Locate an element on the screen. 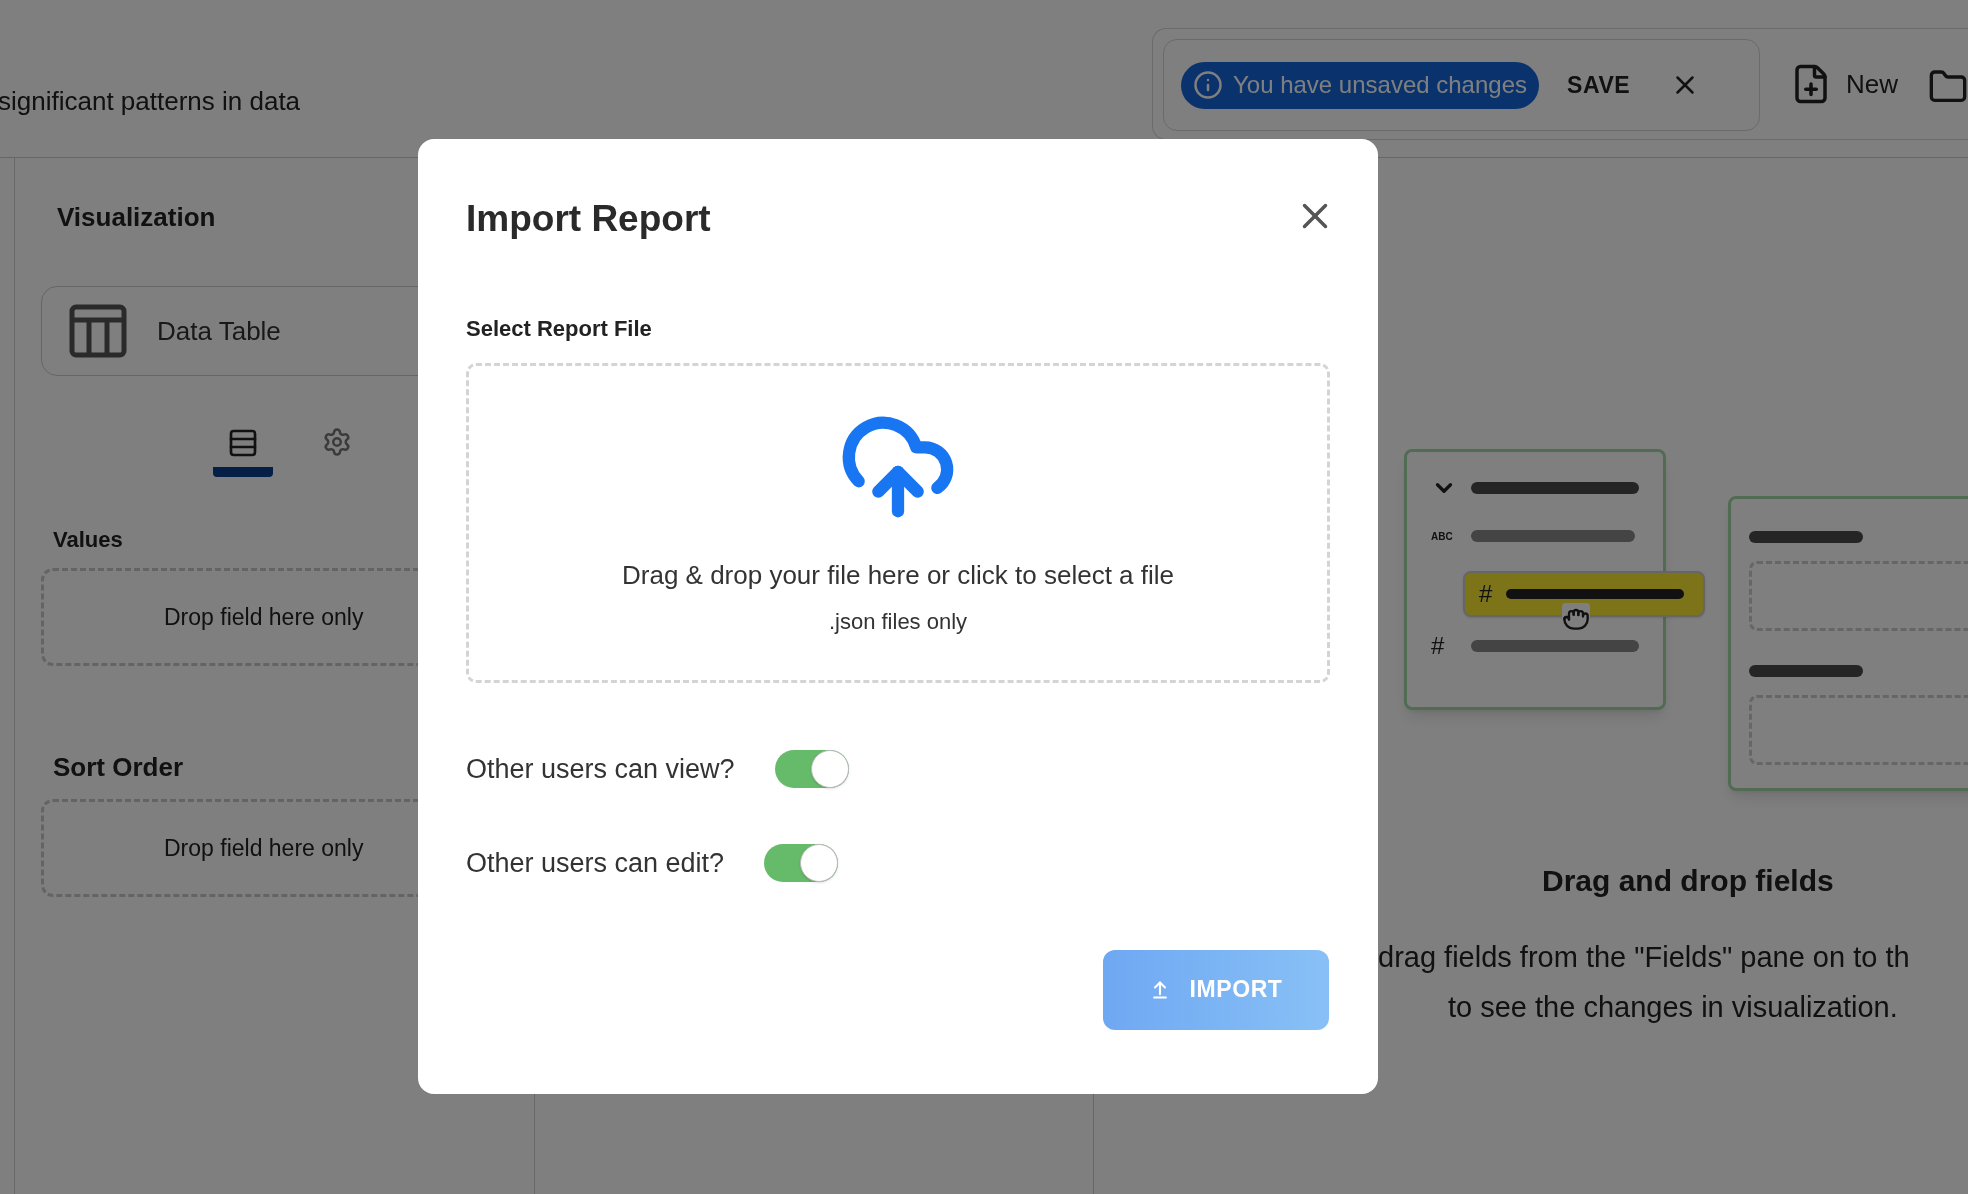 The width and height of the screenshot is (1968, 1194). empty-state-title: Drag and drop fields is located at coordinates (1688, 881).